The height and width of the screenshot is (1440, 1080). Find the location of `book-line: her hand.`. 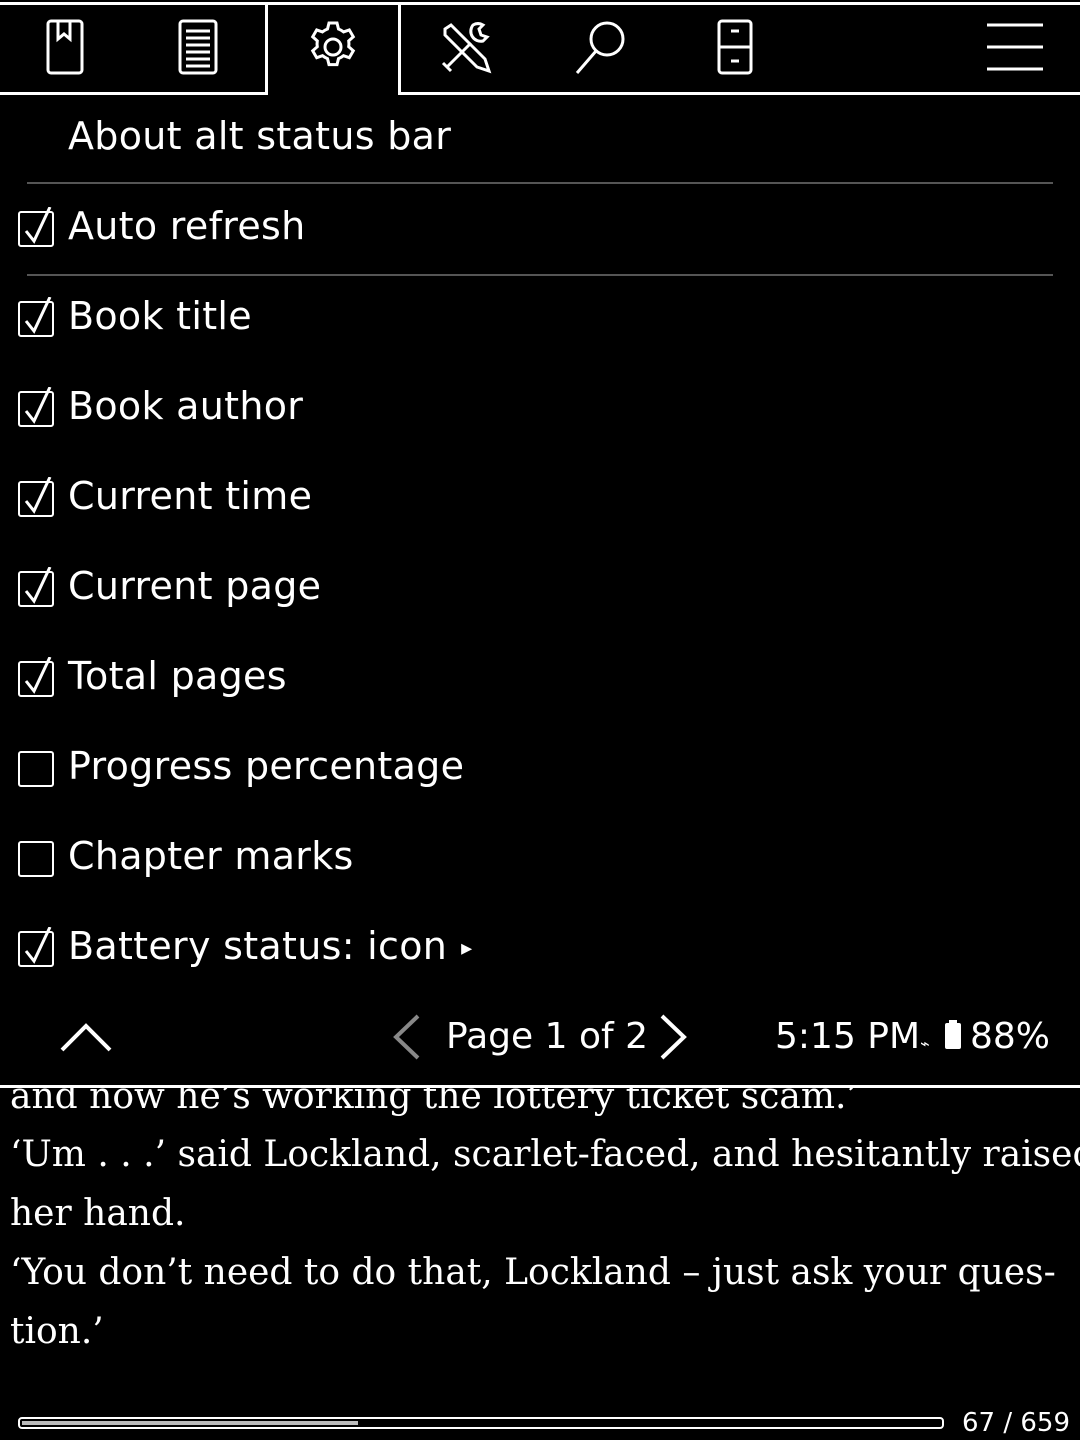

book-line: her hand. is located at coordinates (98, 1213).